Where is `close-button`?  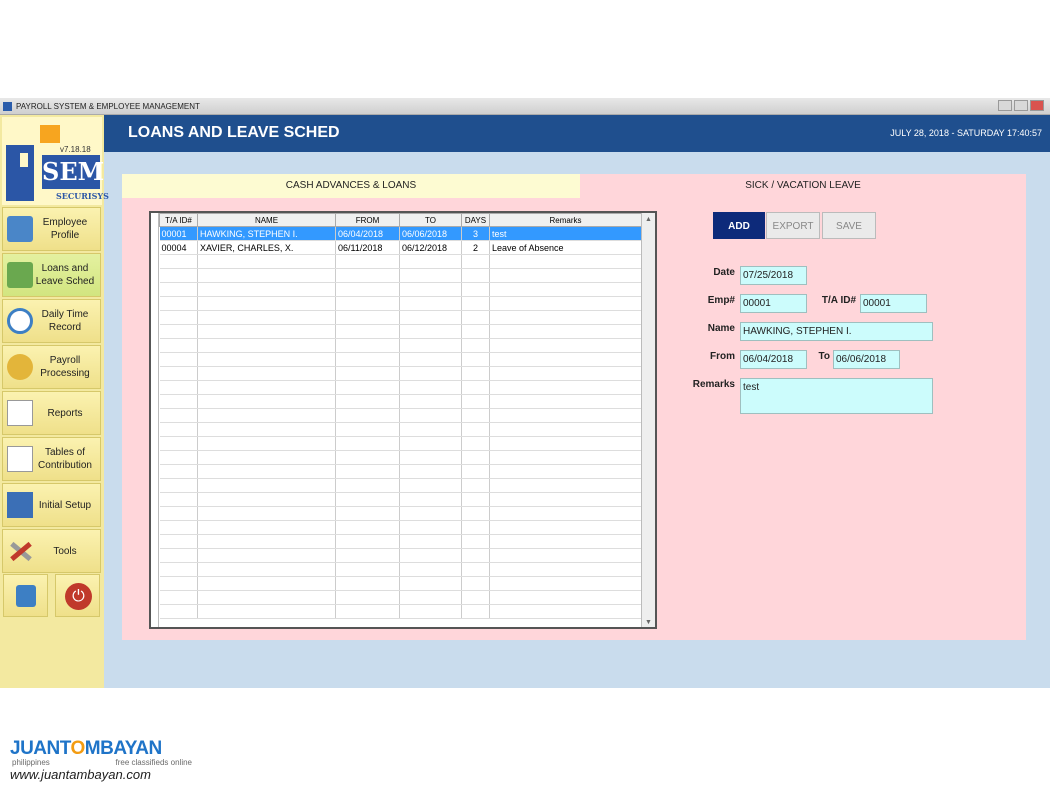 close-button is located at coordinates (1037, 105).